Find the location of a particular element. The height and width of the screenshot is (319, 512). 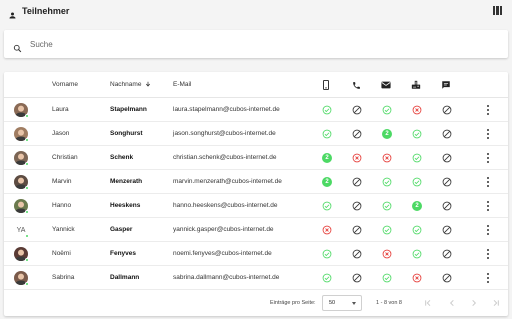

phone-icon is located at coordinates (356, 85).